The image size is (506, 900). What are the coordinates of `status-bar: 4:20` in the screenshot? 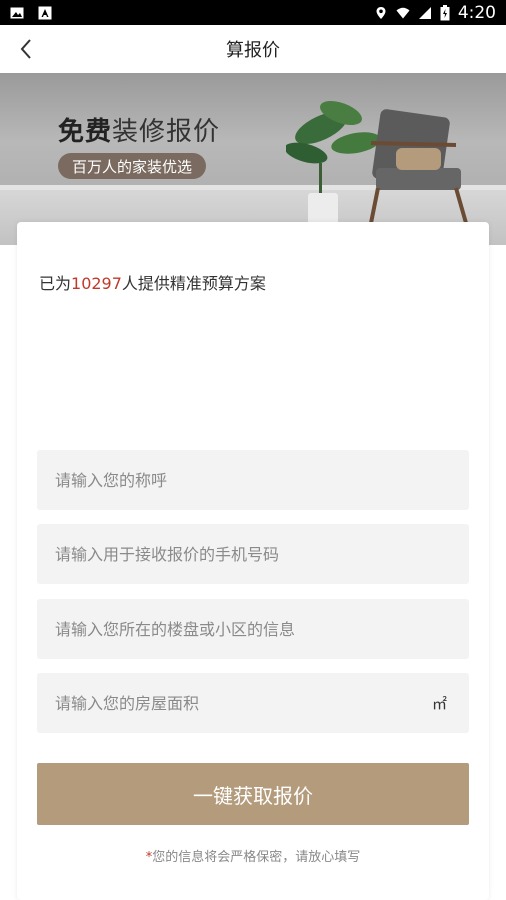 It's located at (253, 12).